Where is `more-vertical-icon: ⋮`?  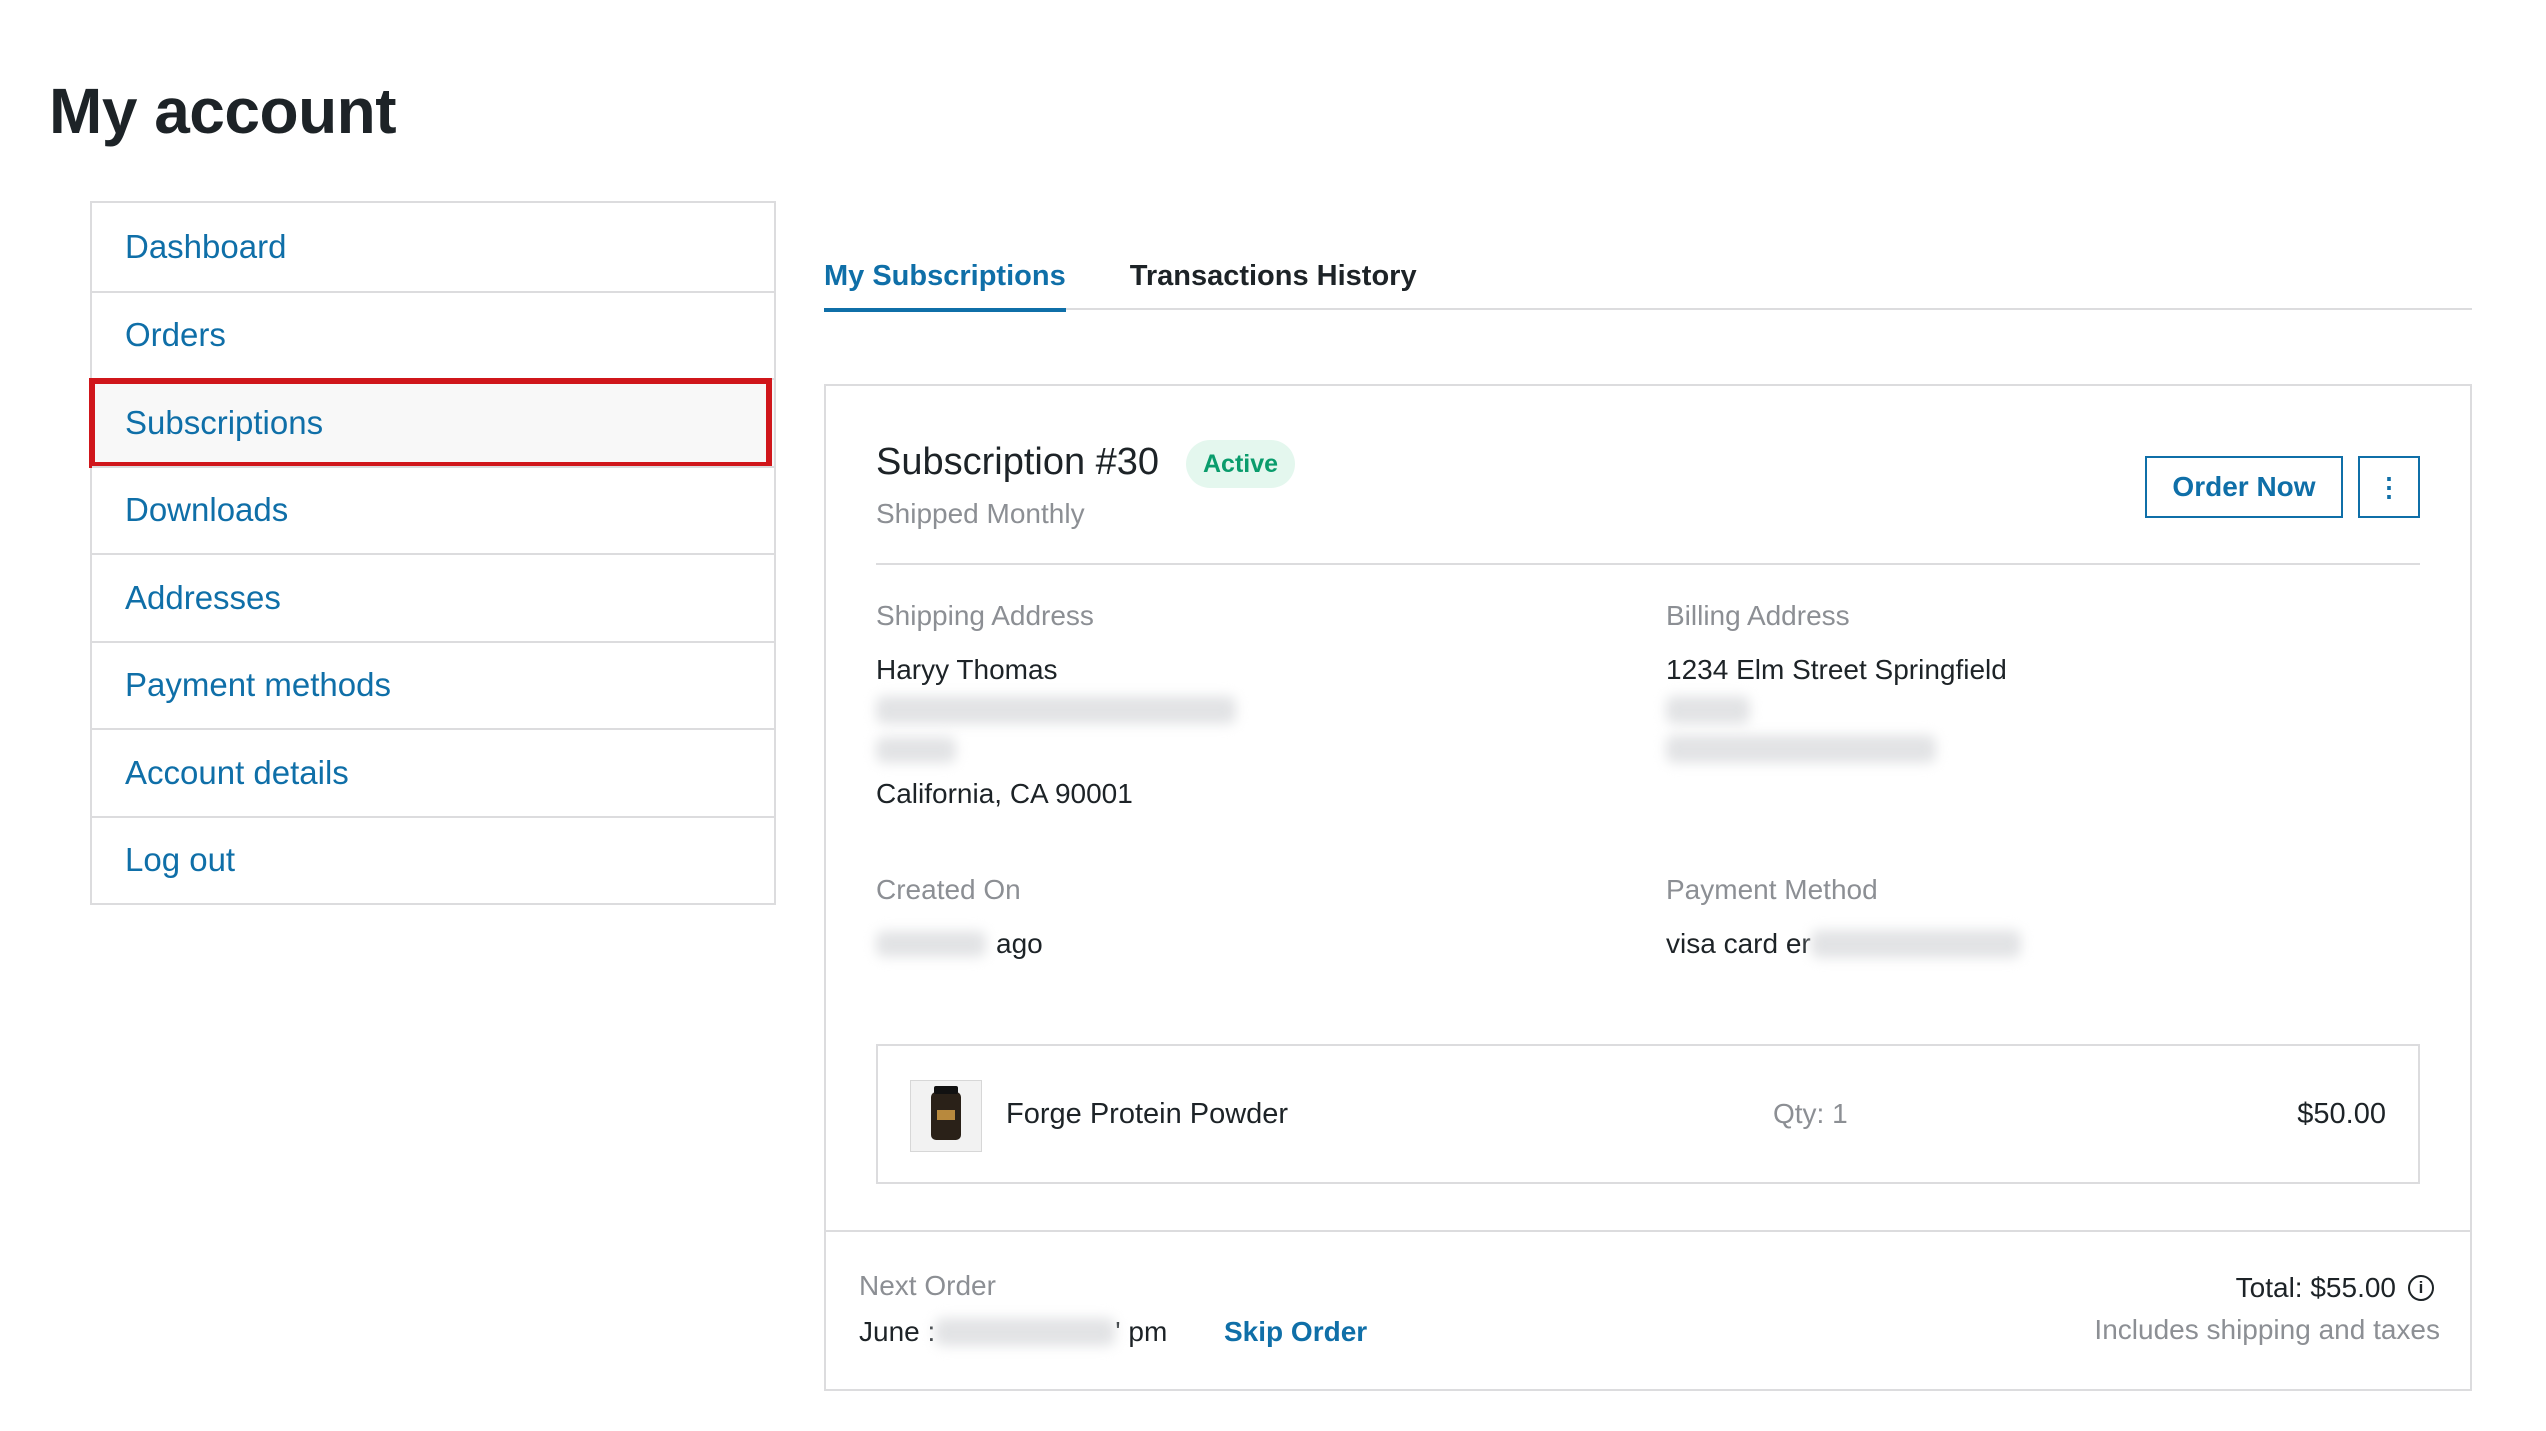
more-vertical-icon: ⋮ is located at coordinates (2389, 486).